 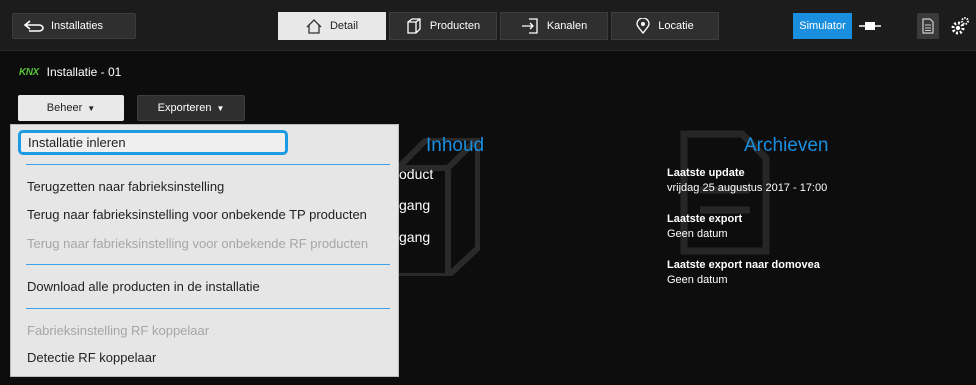 What do you see at coordinates (64, 108) in the screenshot?
I see `beheer-label: Beheer` at bounding box center [64, 108].